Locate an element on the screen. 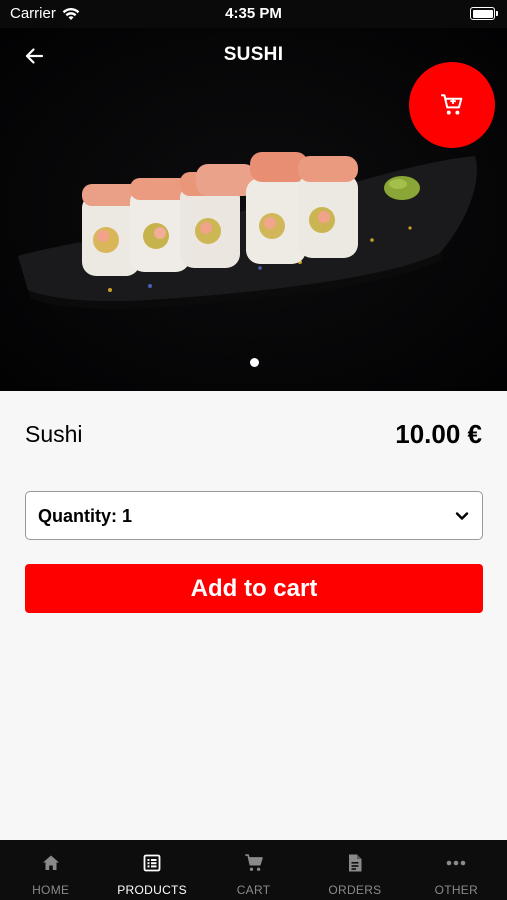 This screenshot has height=900, width=507. tab-bar: HOME PRODUCTS CART ORDERS OTHER is located at coordinates (253, 870).